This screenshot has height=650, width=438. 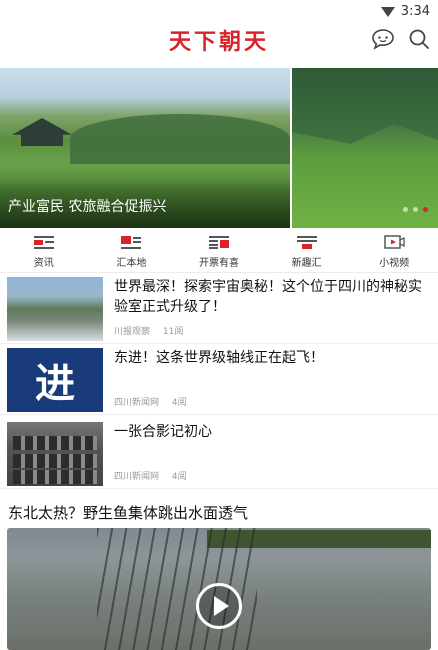 I want to click on nav-item-fun: 新趣汇, so click(x=307, y=250).